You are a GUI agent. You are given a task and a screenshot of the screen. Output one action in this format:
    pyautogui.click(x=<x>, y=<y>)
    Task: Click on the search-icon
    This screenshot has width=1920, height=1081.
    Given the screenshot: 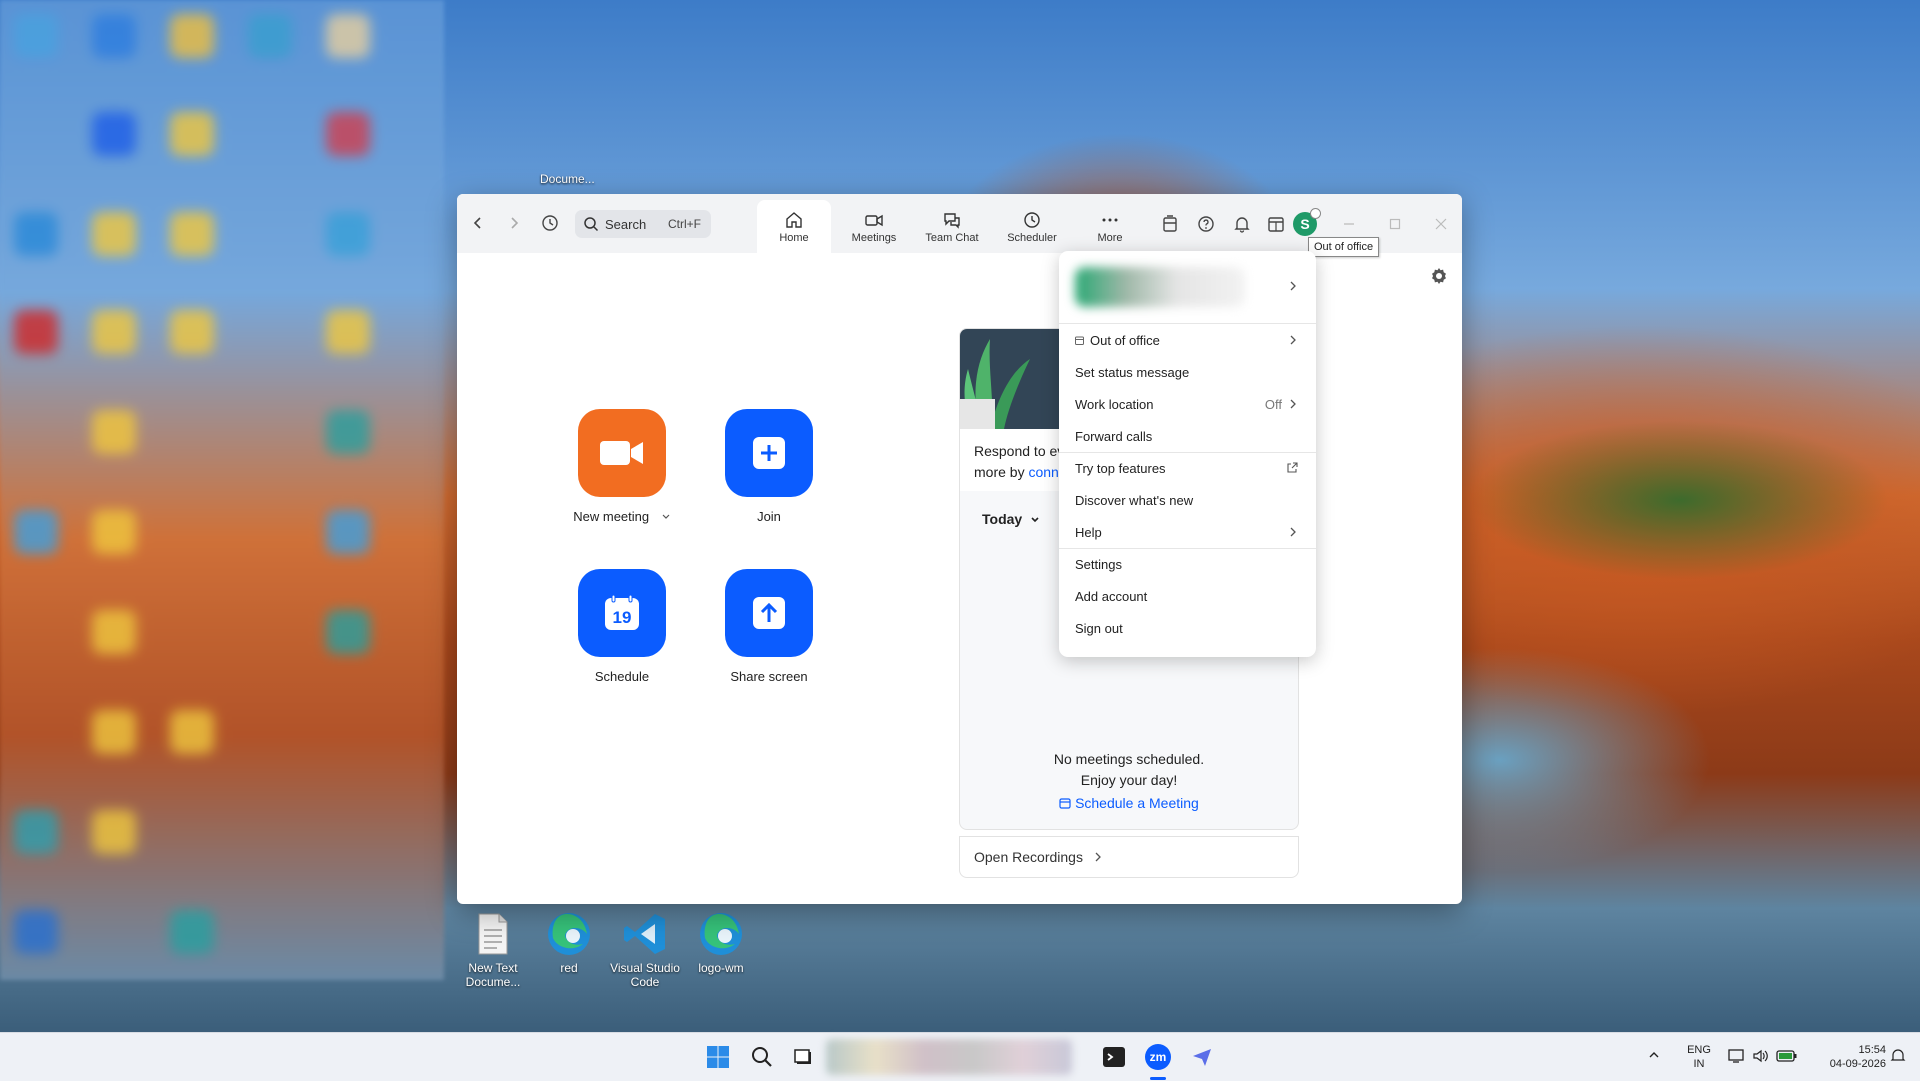 What is the action you would take?
    pyautogui.click(x=762, y=1057)
    